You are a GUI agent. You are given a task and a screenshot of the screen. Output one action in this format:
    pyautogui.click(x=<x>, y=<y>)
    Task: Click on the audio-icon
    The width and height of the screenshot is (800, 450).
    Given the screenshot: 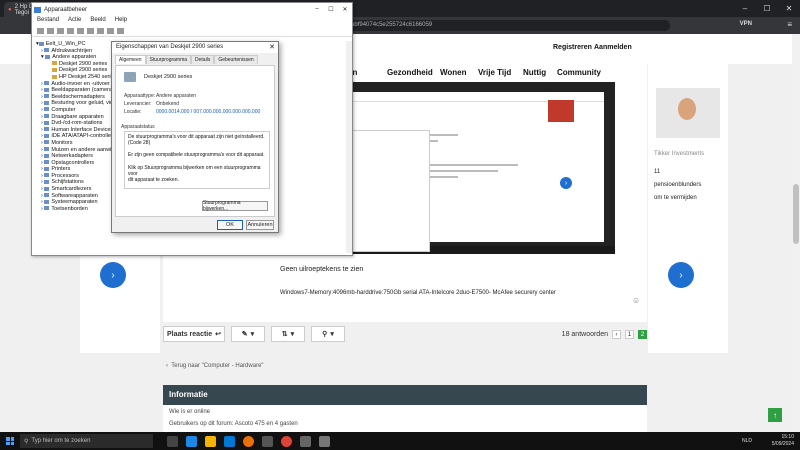 What is the action you would take?
    pyautogui.click(x=47, y=83)
    